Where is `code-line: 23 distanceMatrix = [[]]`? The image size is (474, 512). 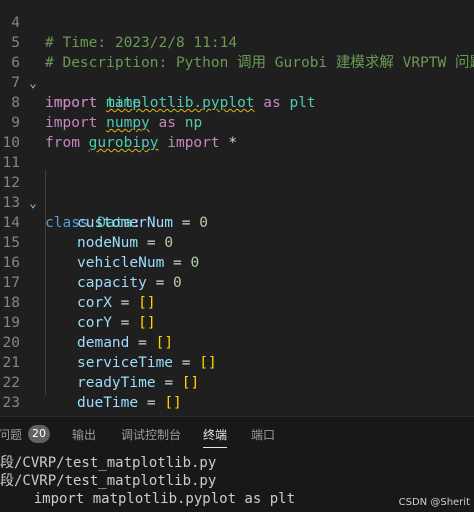
code-line: 23 distanceMatrix = [[]] is located at coordinates (237, 394).